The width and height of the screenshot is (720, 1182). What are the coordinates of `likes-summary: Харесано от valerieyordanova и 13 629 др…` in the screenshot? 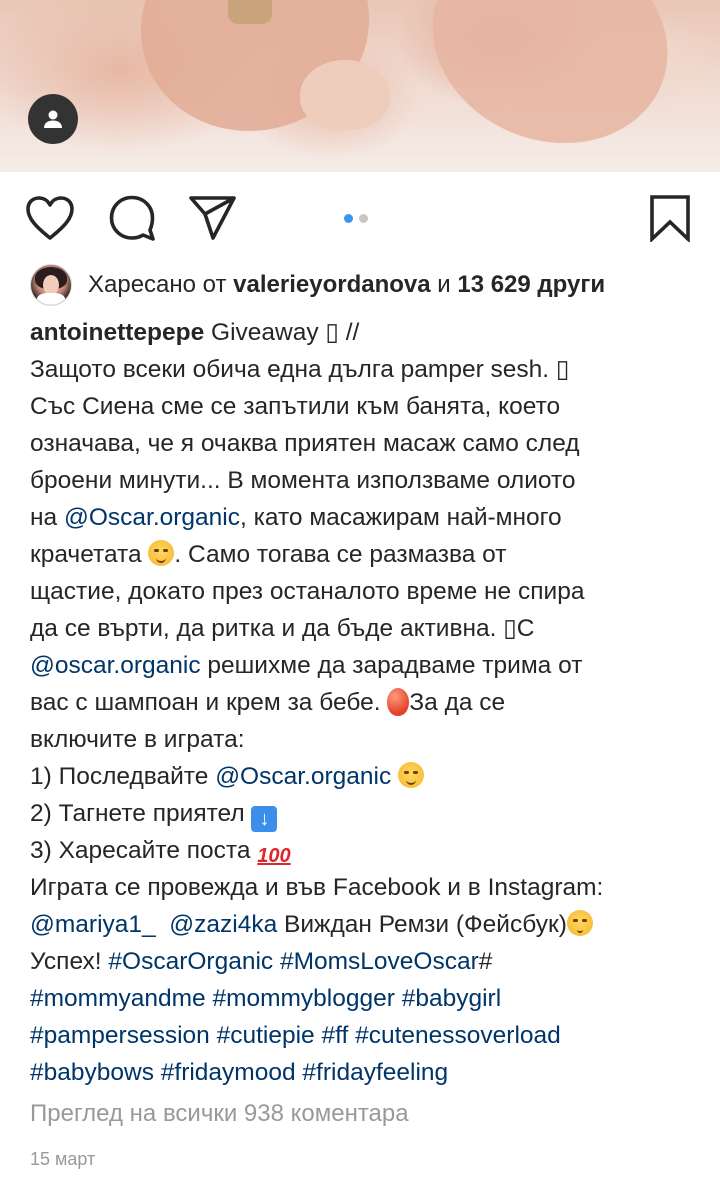 It's located at (317, 285).